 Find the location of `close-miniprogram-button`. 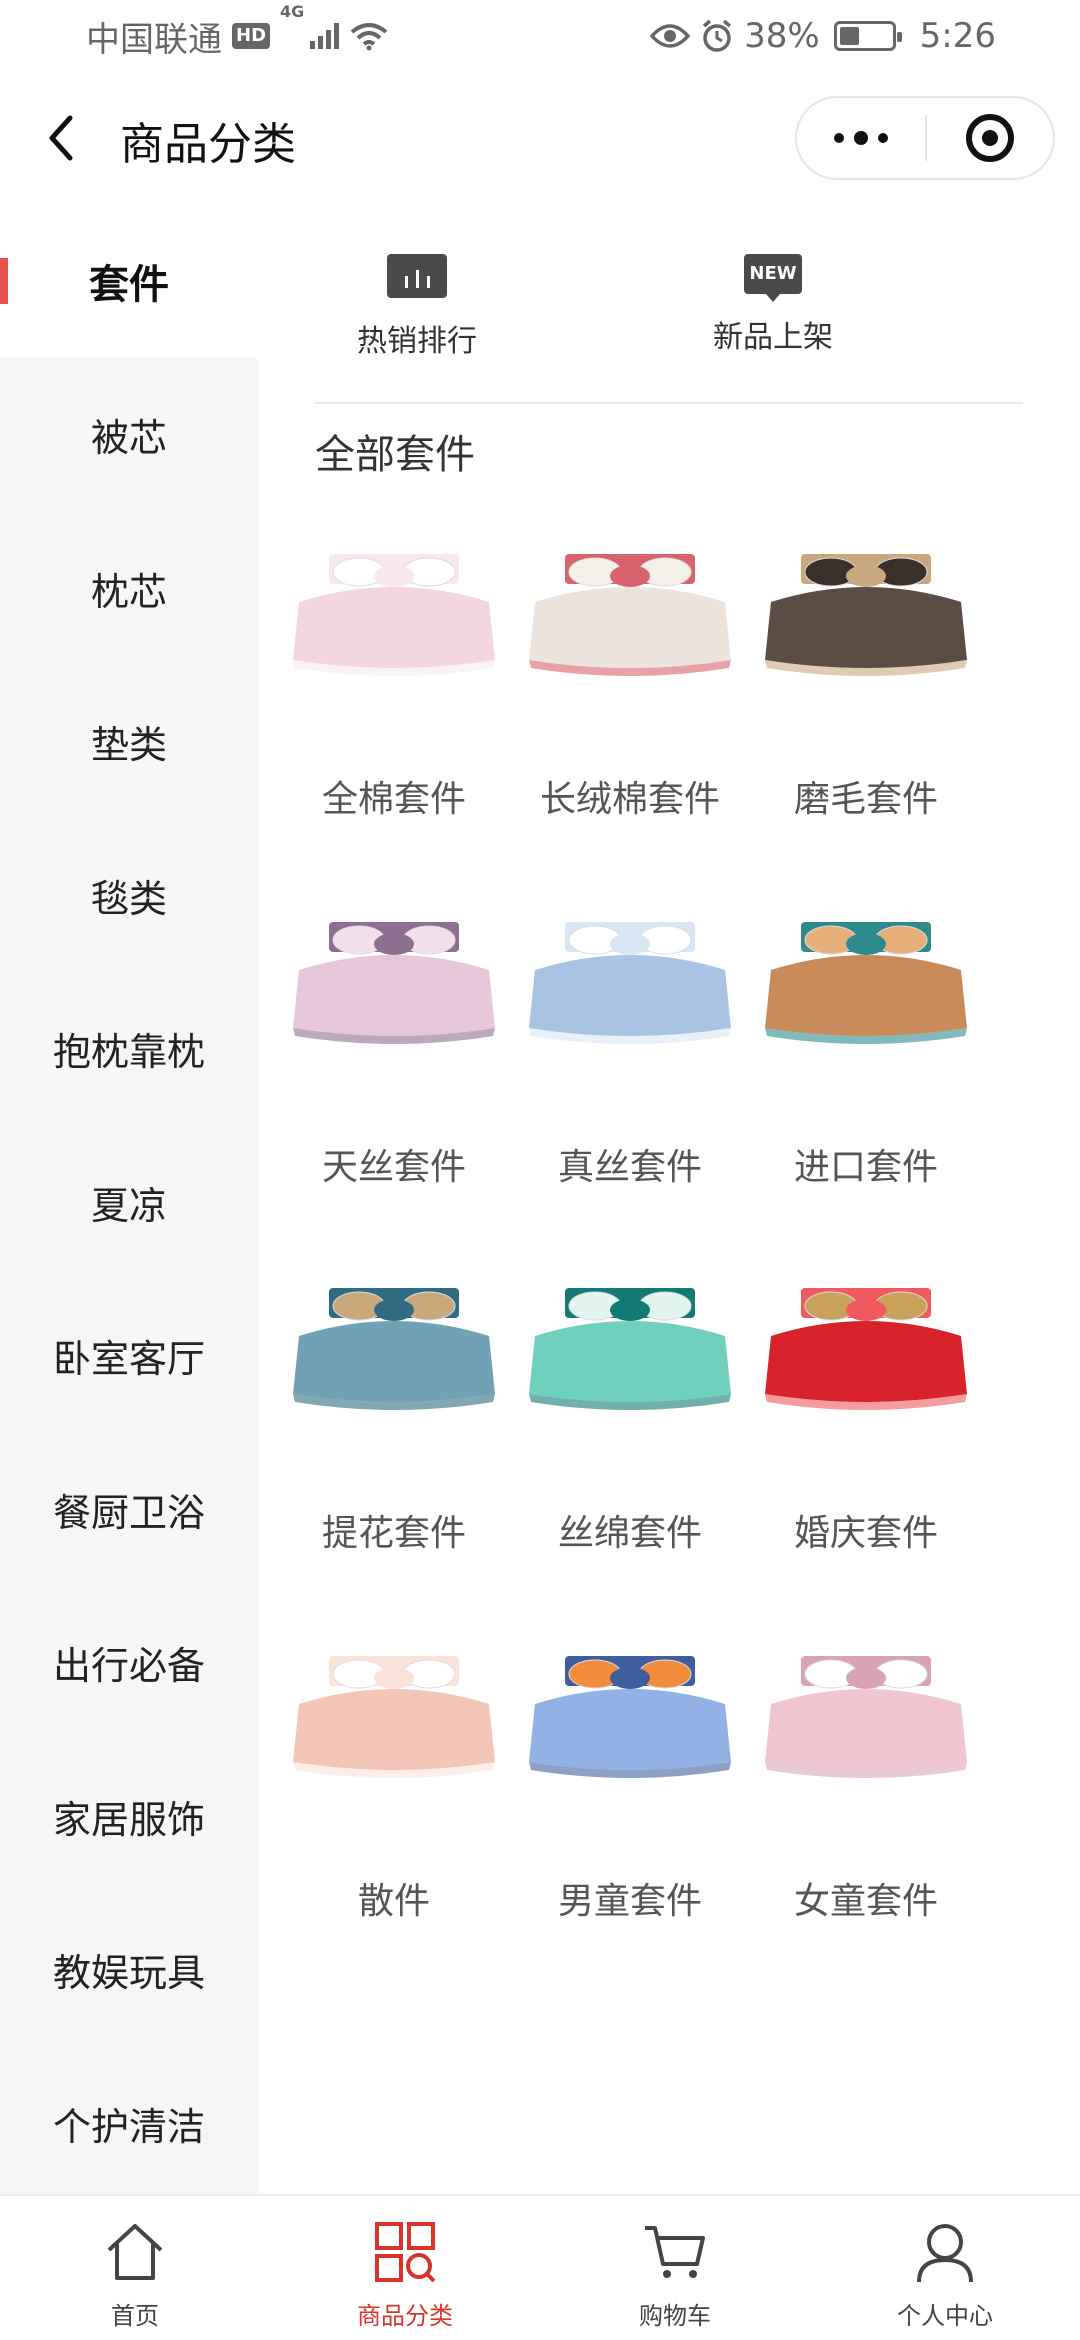

close-miniprogram-button is located at coordinates (990, 138).